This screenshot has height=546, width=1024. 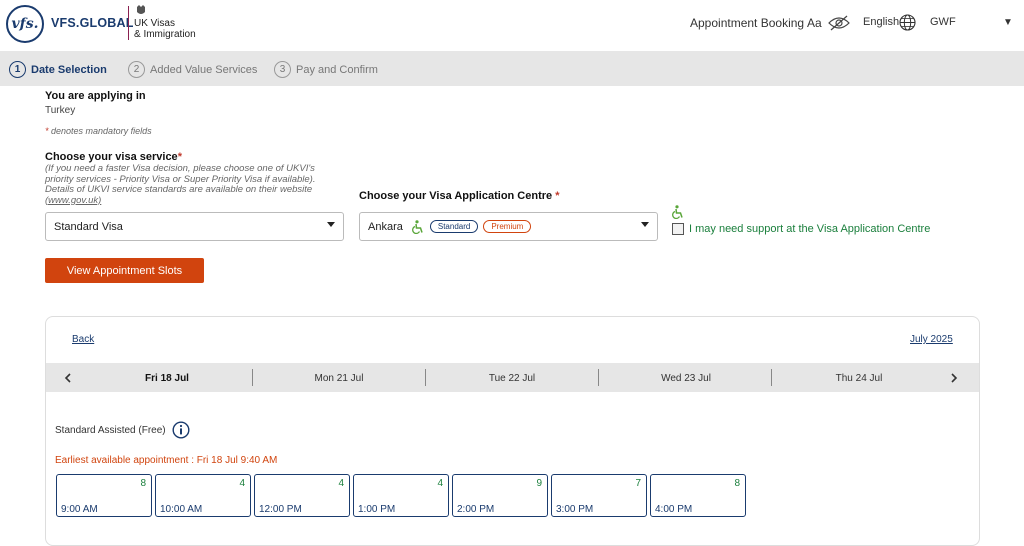 I want to click on mandatory-note-text: denotes mandatory fields, so click(x=100, y=131).